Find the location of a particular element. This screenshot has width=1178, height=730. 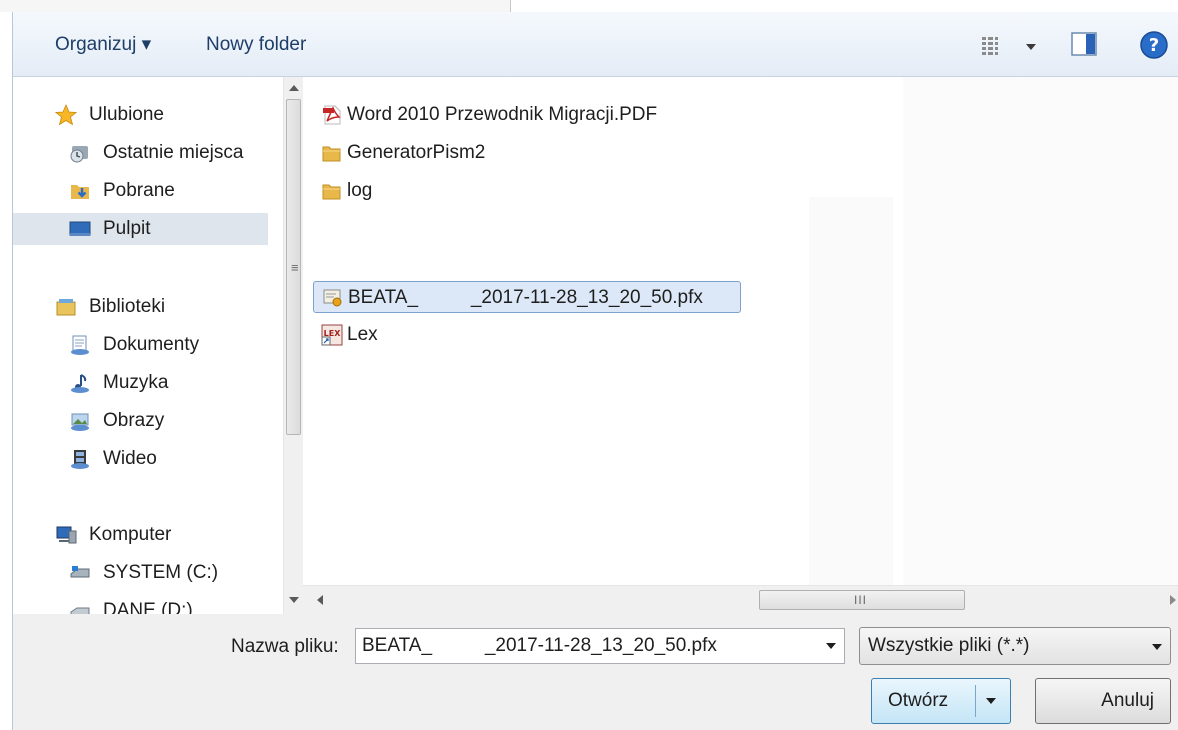

file-name: Word 2010 Przewodnik Migracji.PDF is located at coordinates (502, 114).